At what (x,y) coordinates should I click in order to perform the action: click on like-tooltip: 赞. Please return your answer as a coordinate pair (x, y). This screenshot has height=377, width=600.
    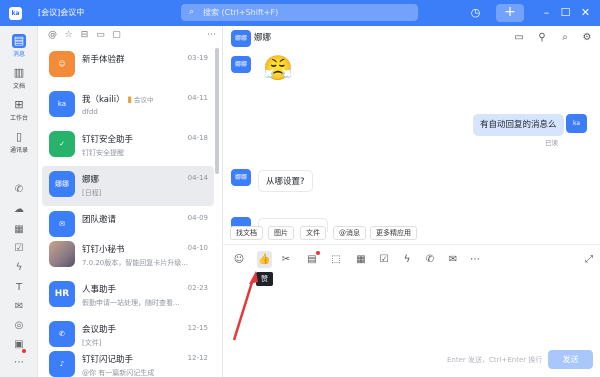
    Looking at the image, I should click on (264, 279).